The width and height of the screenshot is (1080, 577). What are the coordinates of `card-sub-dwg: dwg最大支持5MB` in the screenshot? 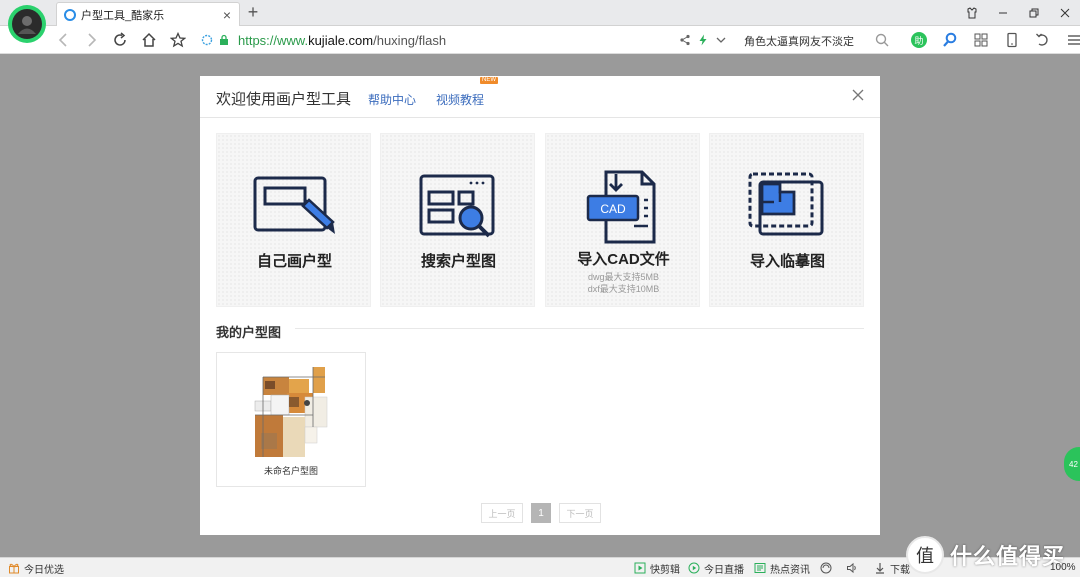 It's located at (623, 277).